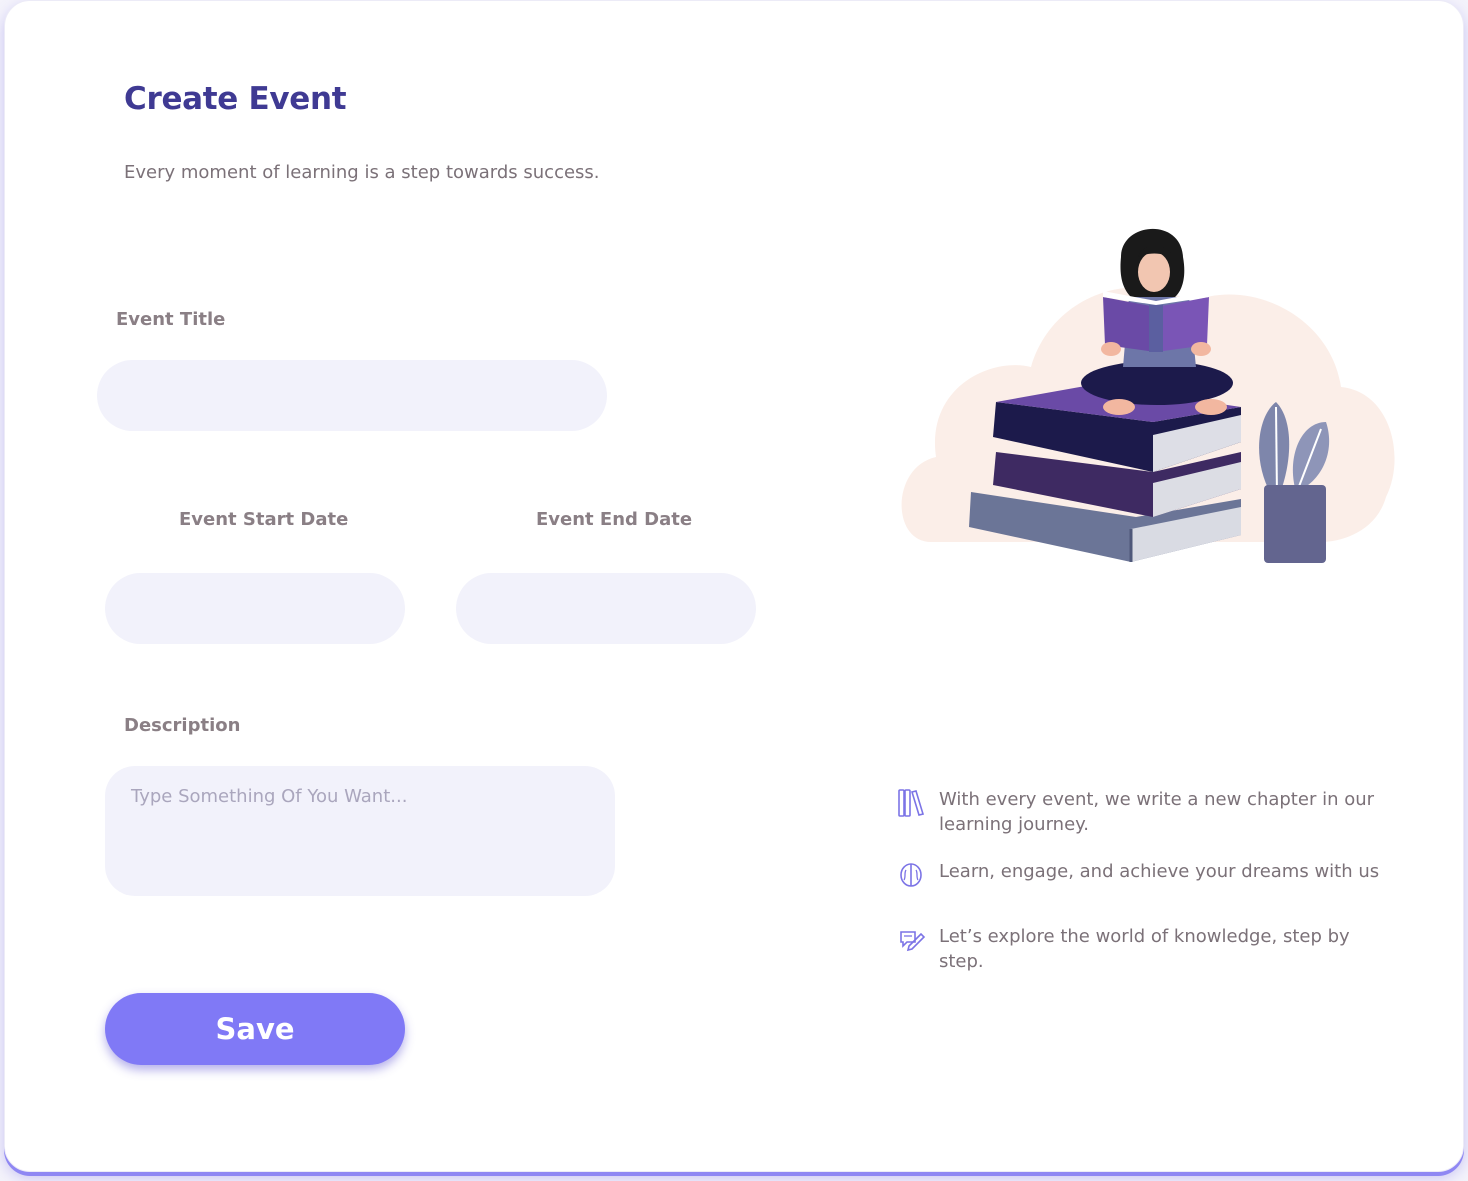 The width and height of the screenshot is (1468, 1181). I want to click on woman-reading-illustration, so click(1148, 395).